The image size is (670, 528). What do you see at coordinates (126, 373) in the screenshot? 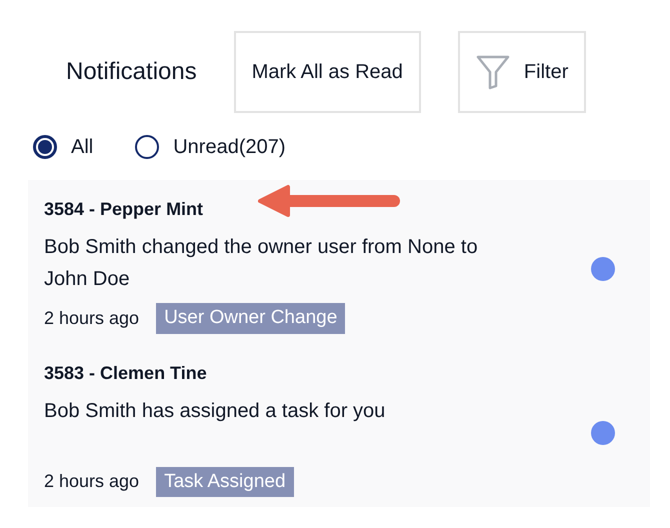
I see `notification-title: 3583 - Clemen Tine` at bounding box center [126, 373].